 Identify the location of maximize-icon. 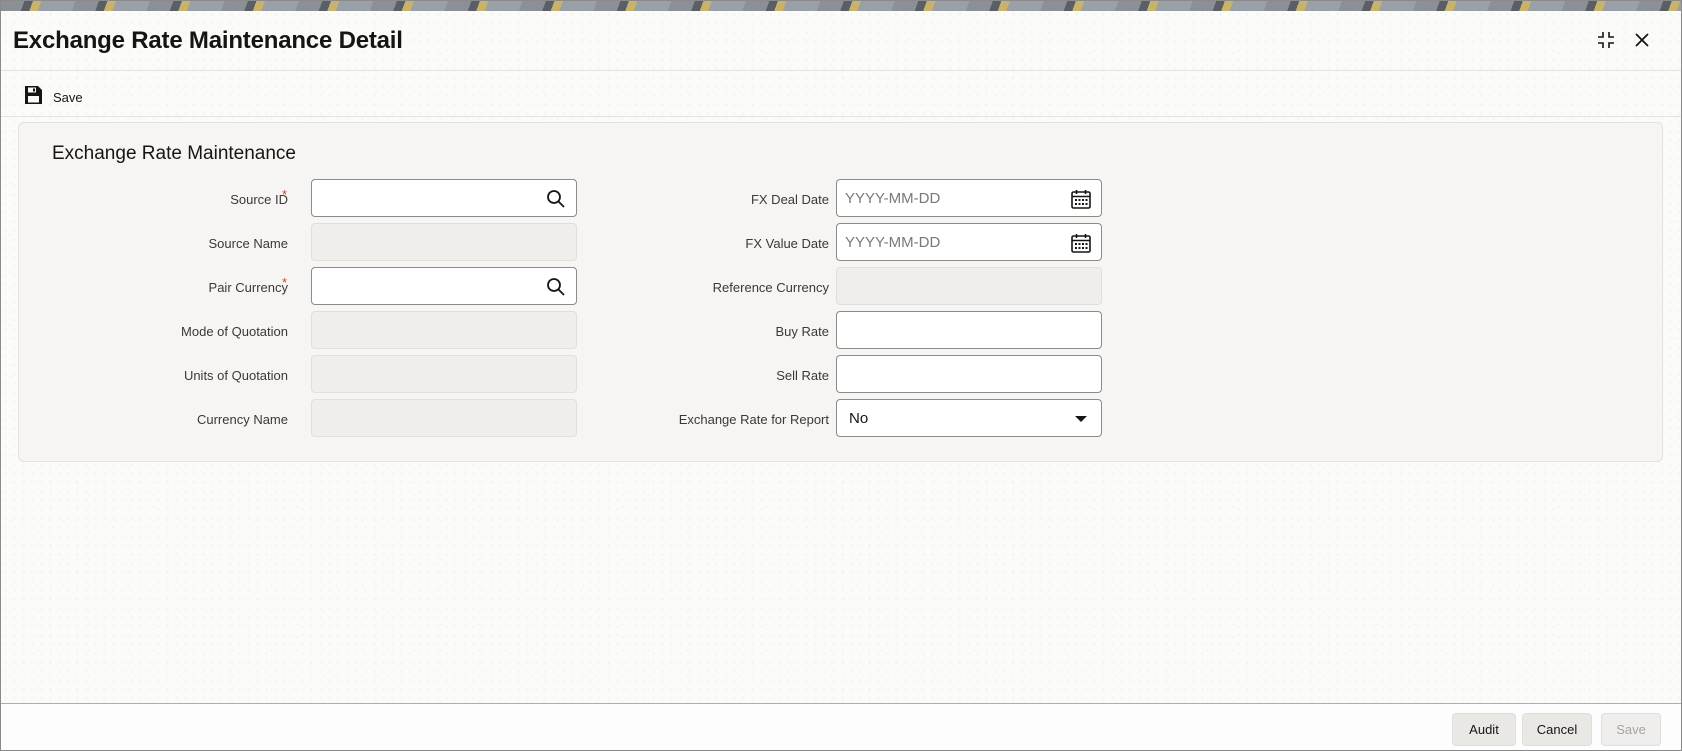
(1606, 40).